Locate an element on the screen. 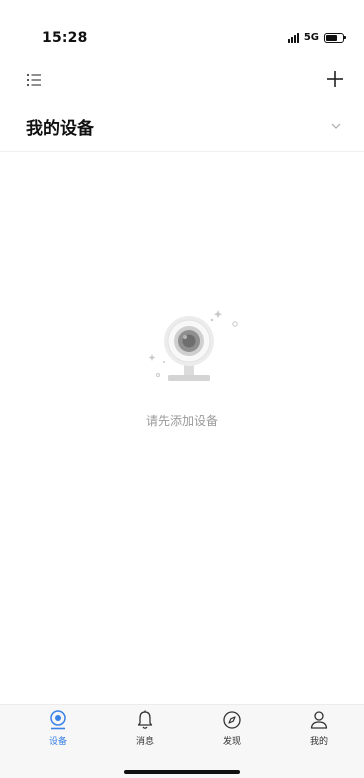 The height and width of the screenshot is (778, 364). home-indicator is located at coordinates (182, 772).